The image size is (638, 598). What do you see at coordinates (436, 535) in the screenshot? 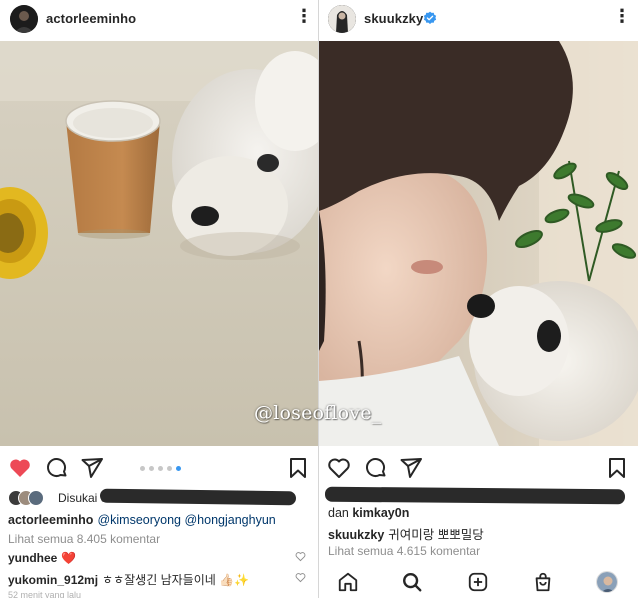
I see `caption-text: 귀여미랑 뽀뽀밀당` at bounding box center [436, 535].